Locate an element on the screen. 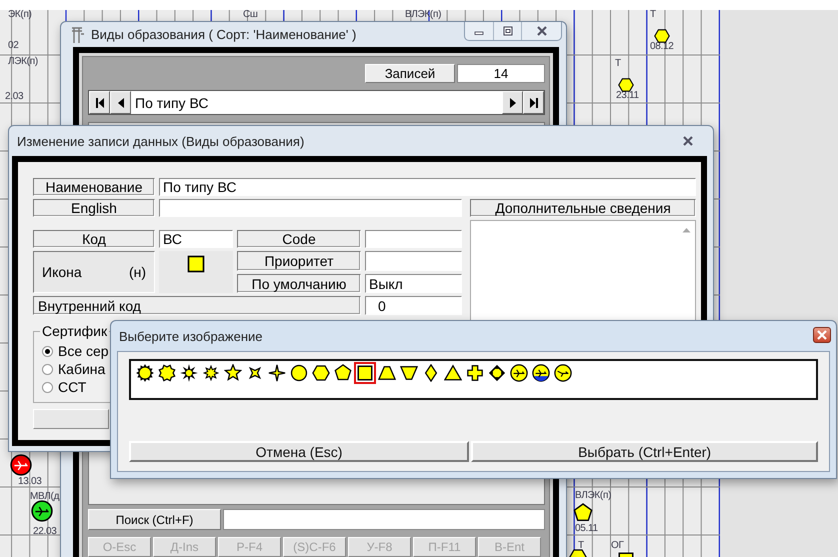  next-record-icon is located at coordinates (512, 102).